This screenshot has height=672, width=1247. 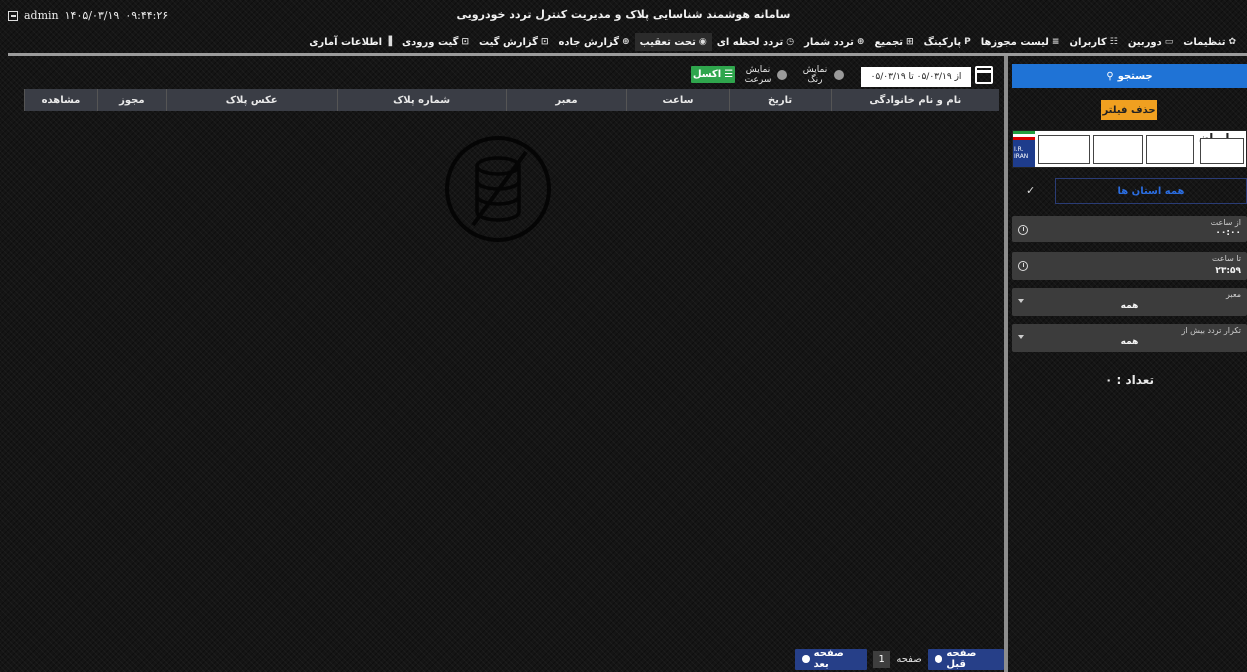 What do you see at coordinates (834, 42) in the screenshot?
I see `nav-item-traffic-counter: ⊕ تردد شمار` at bounding box center [834, 42].